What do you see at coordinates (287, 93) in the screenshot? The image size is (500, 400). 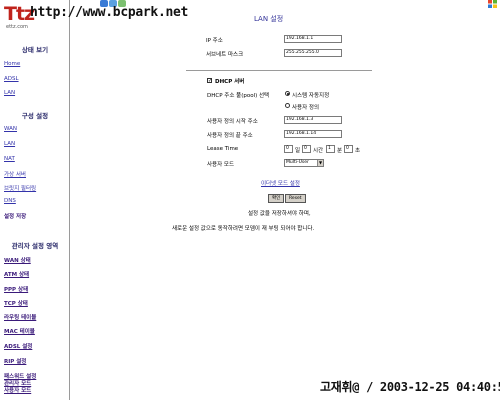 I see `pool-auto-radio` at bounding box center [287, 93].